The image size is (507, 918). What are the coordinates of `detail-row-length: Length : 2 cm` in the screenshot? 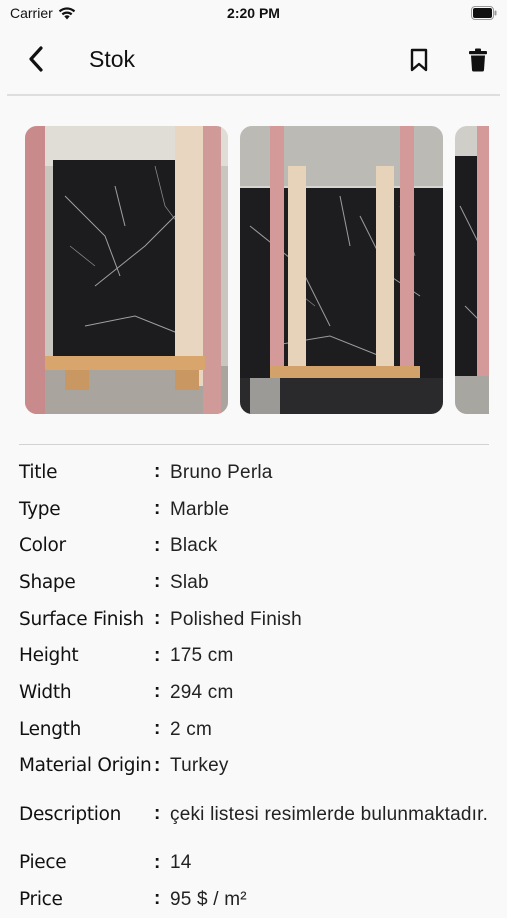 It's located at (254, 729).